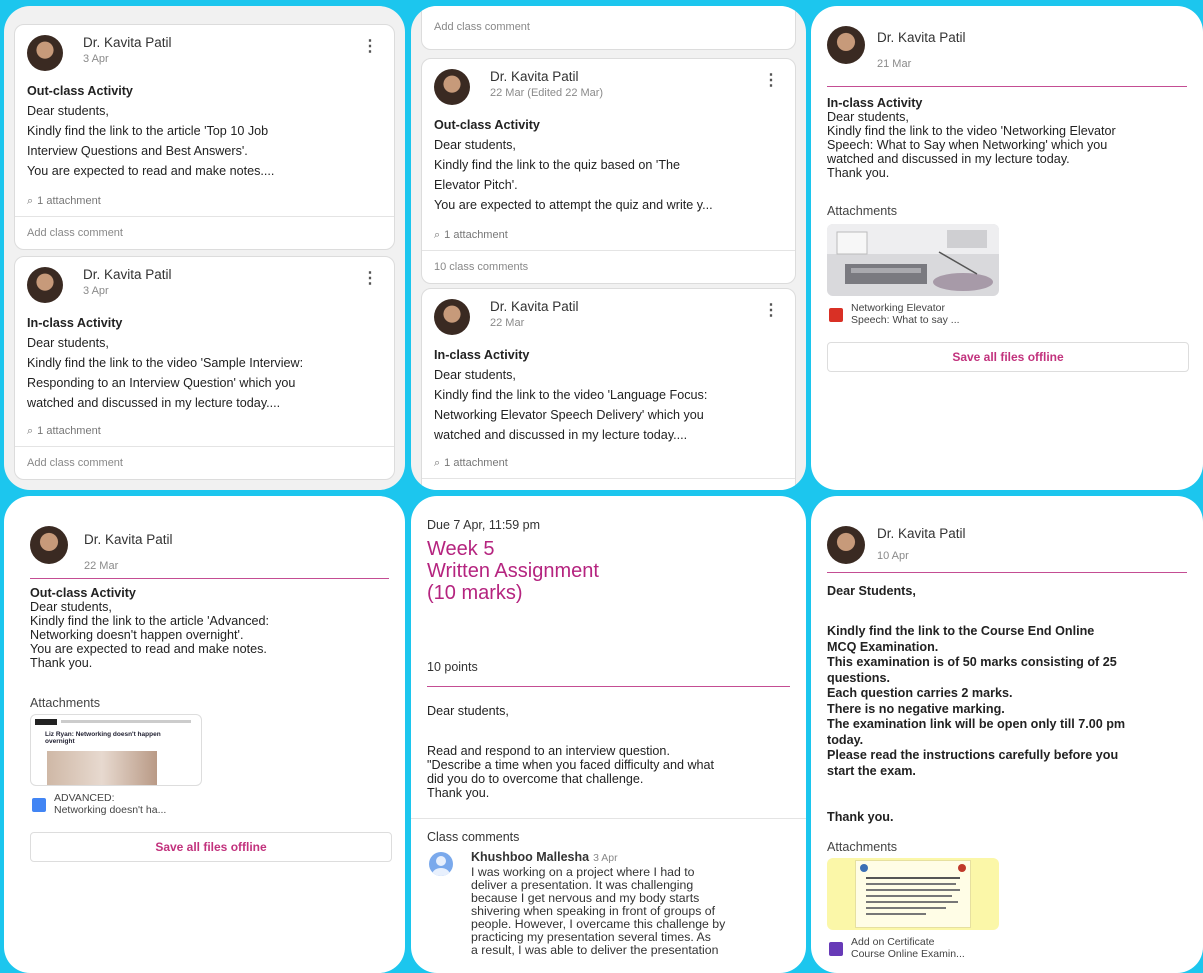 The width and height of the screenshot is (1203, 973). Describe the element at coordinates (458, 793) in the screenshot. I see `instruction-line: Thank you.` at that location.